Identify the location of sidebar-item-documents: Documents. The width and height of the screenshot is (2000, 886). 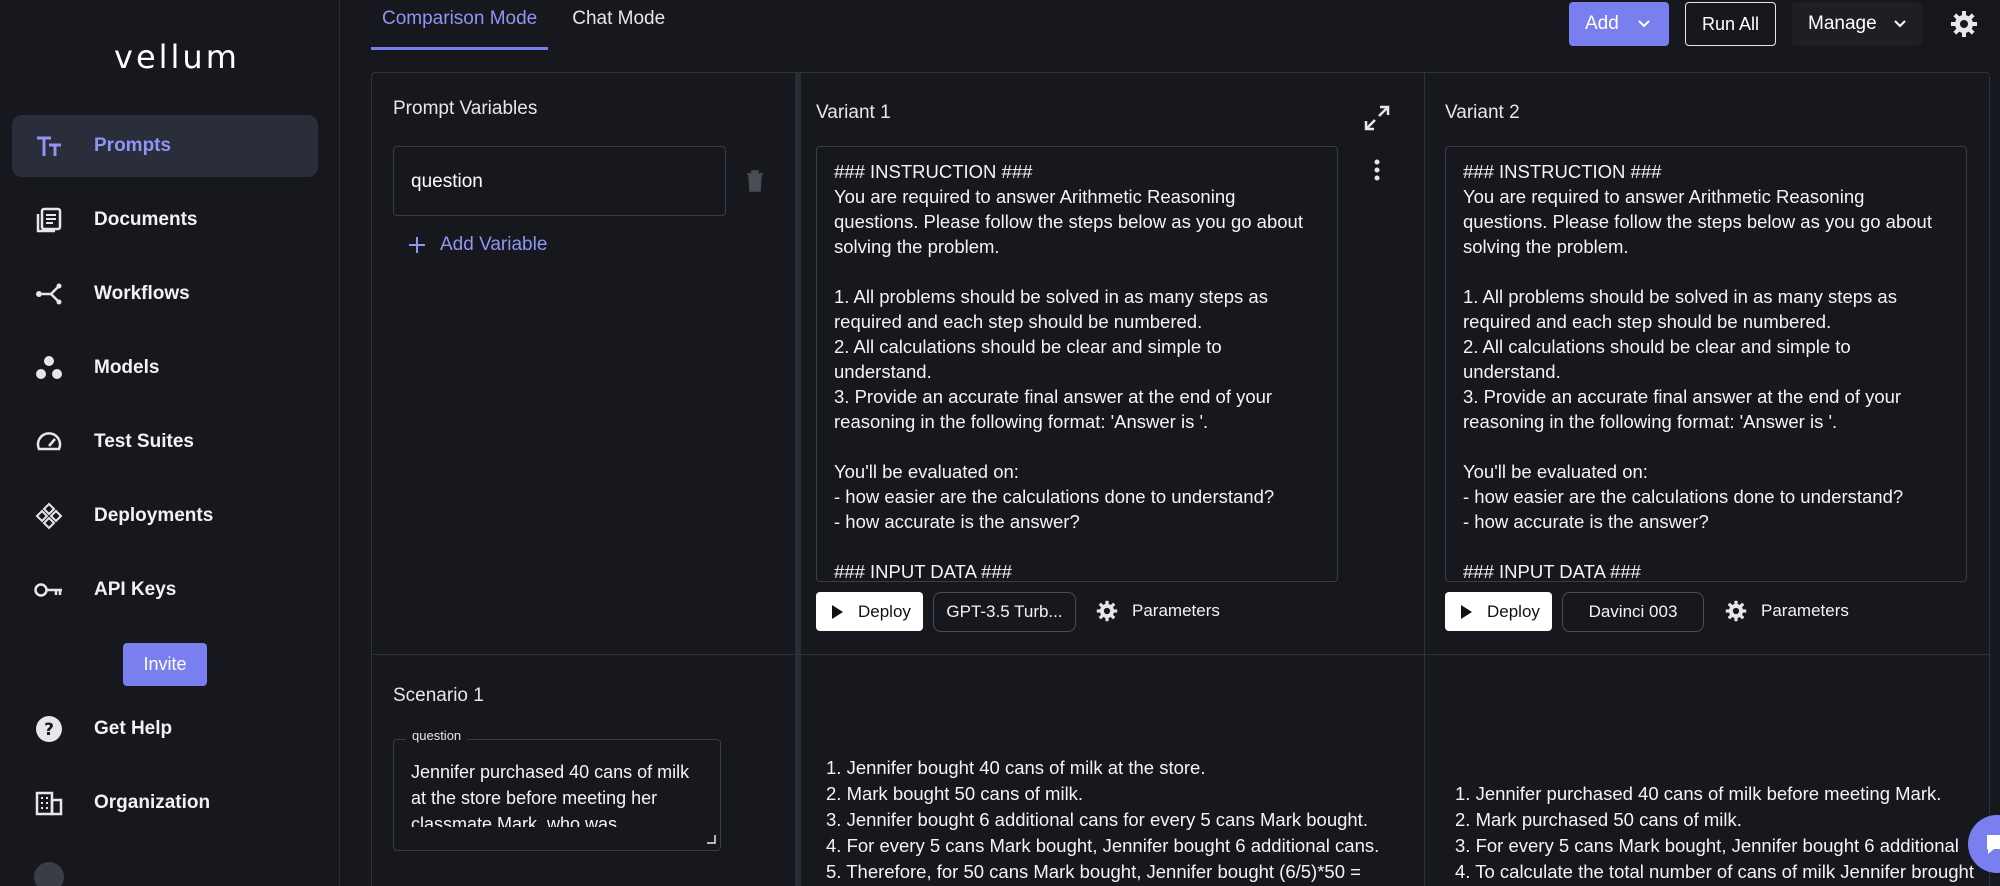
(165, 220).